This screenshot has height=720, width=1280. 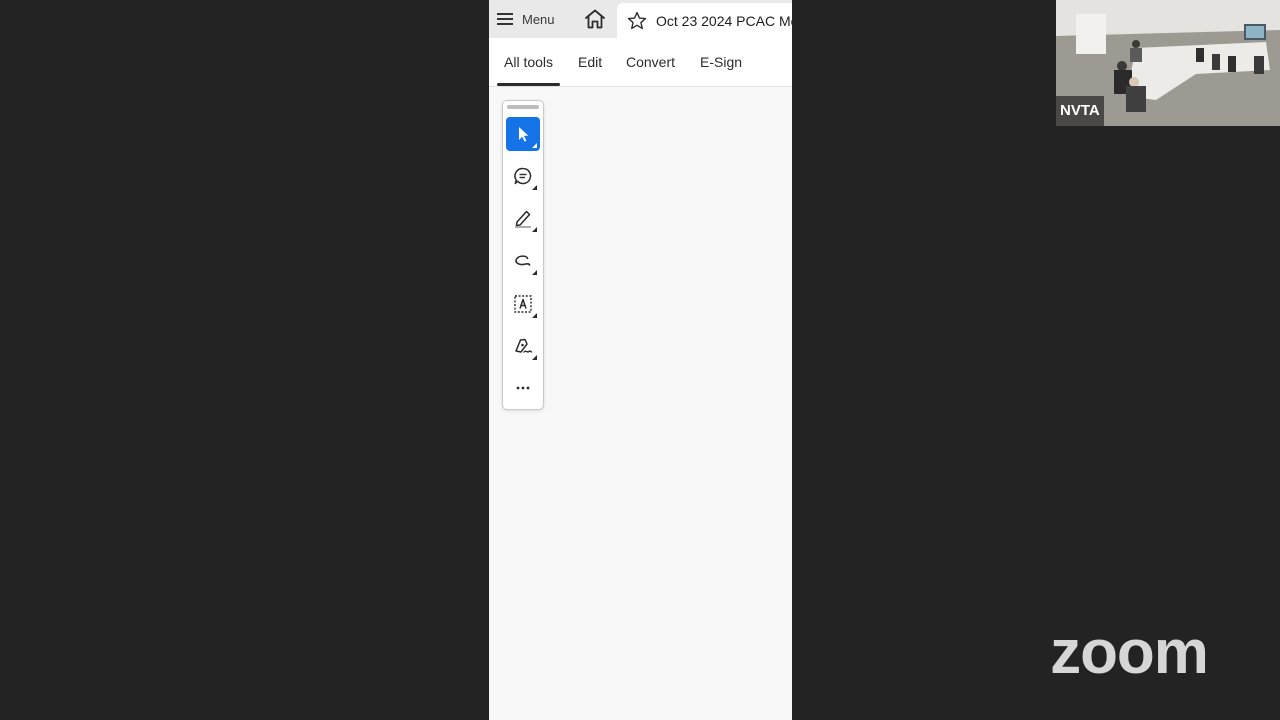 I want to click on home-button, so click(x=595, y=19).